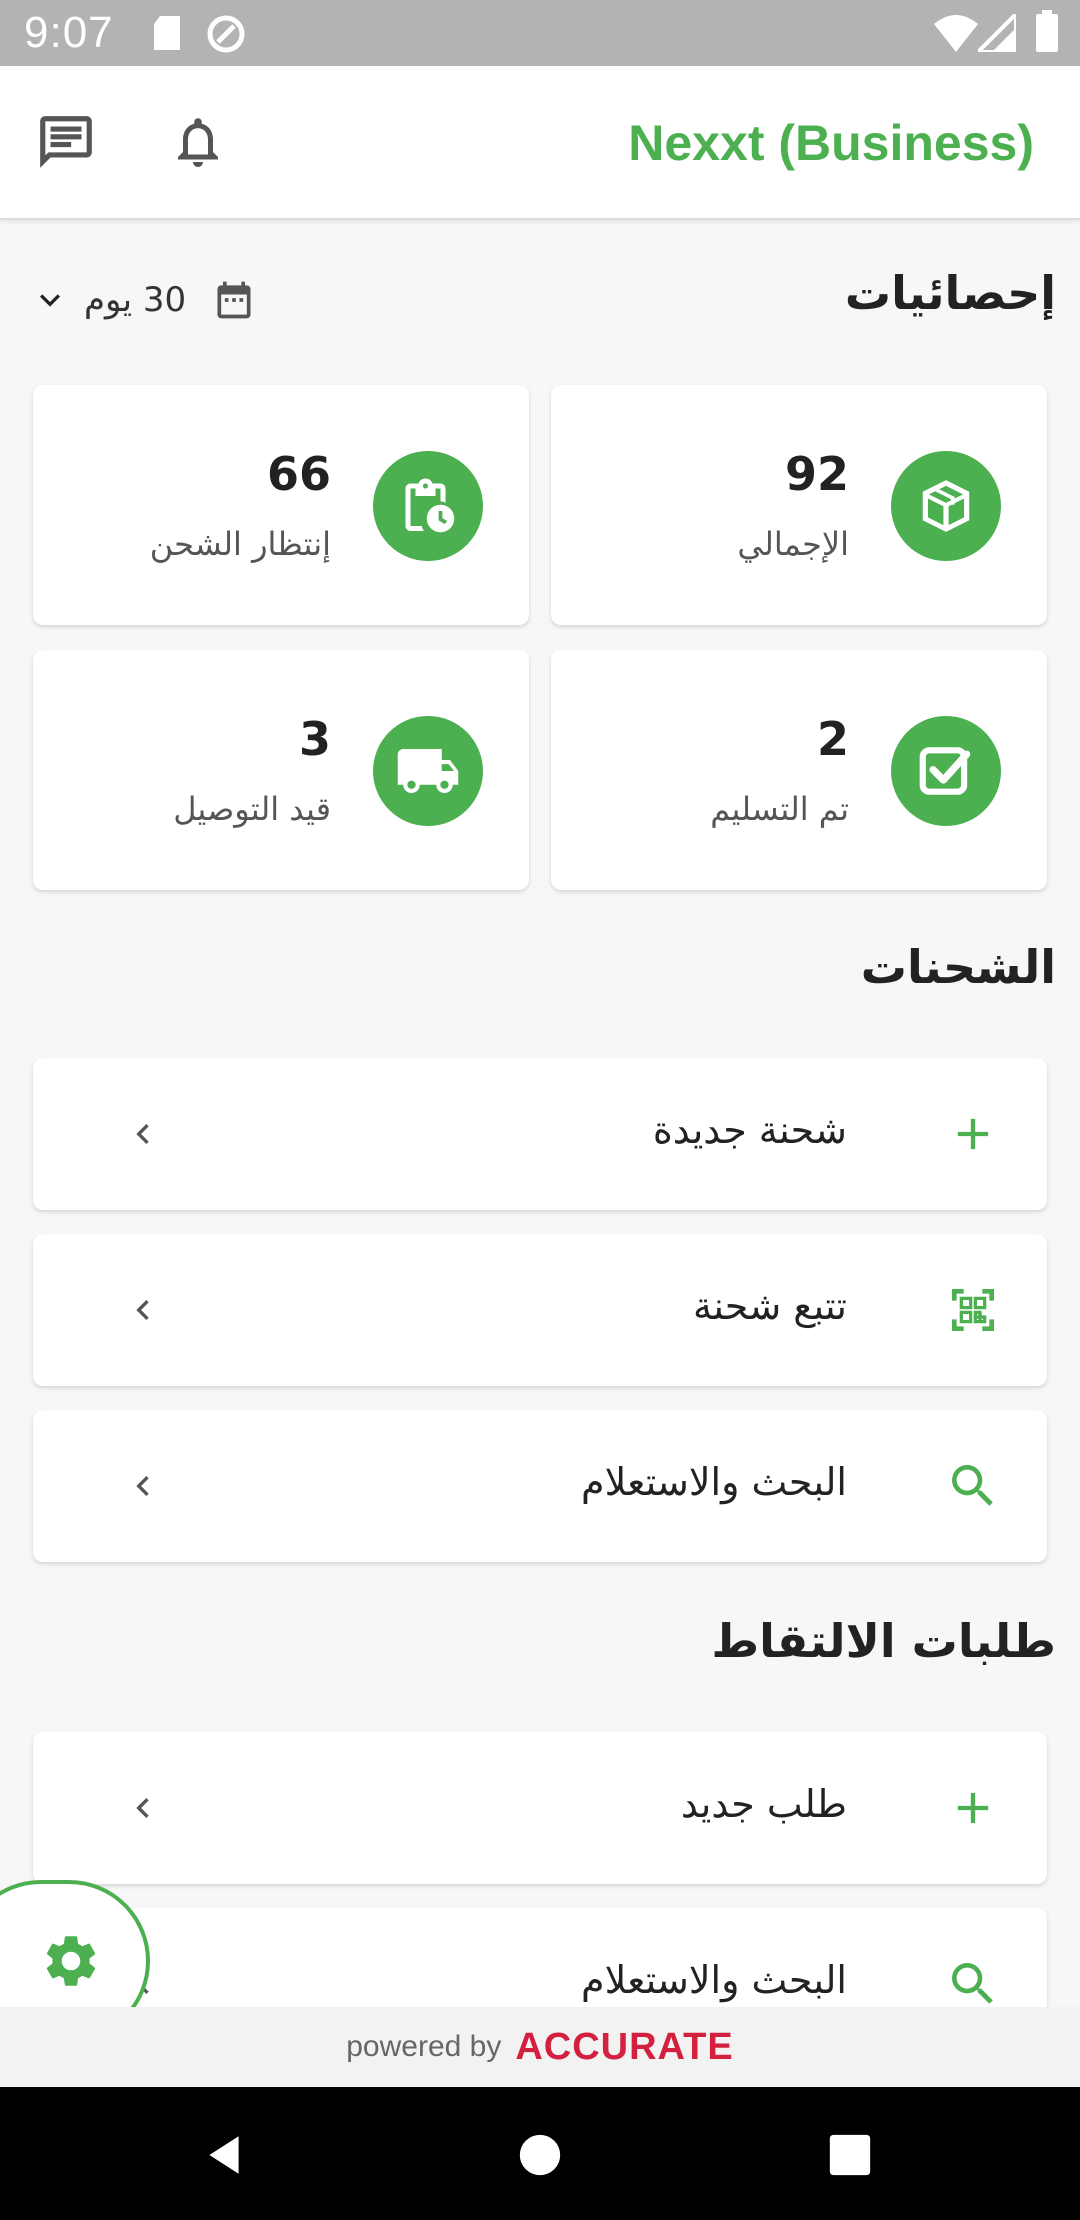 The width and height of the screenshot is (1080, 2220). I want to click on footer: powered by ACCURATE, so click(540, 2047).